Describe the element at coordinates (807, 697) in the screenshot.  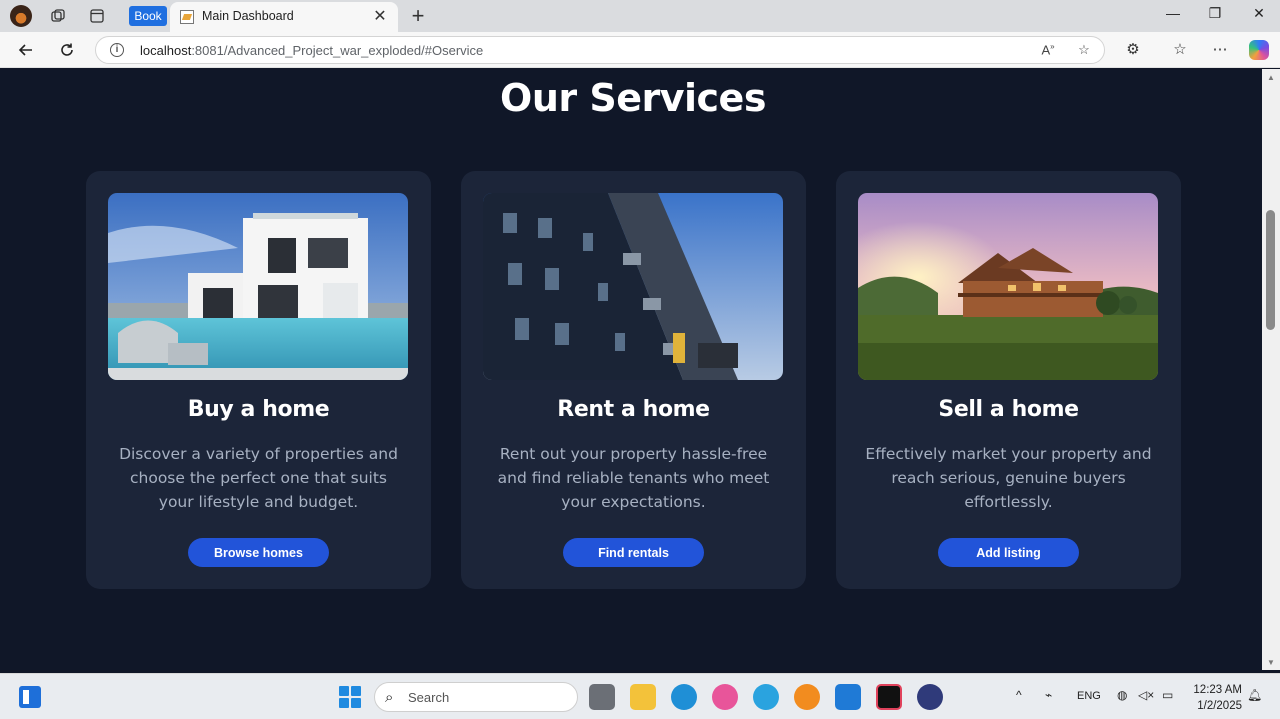
I see `browser-app-icon` at that location.